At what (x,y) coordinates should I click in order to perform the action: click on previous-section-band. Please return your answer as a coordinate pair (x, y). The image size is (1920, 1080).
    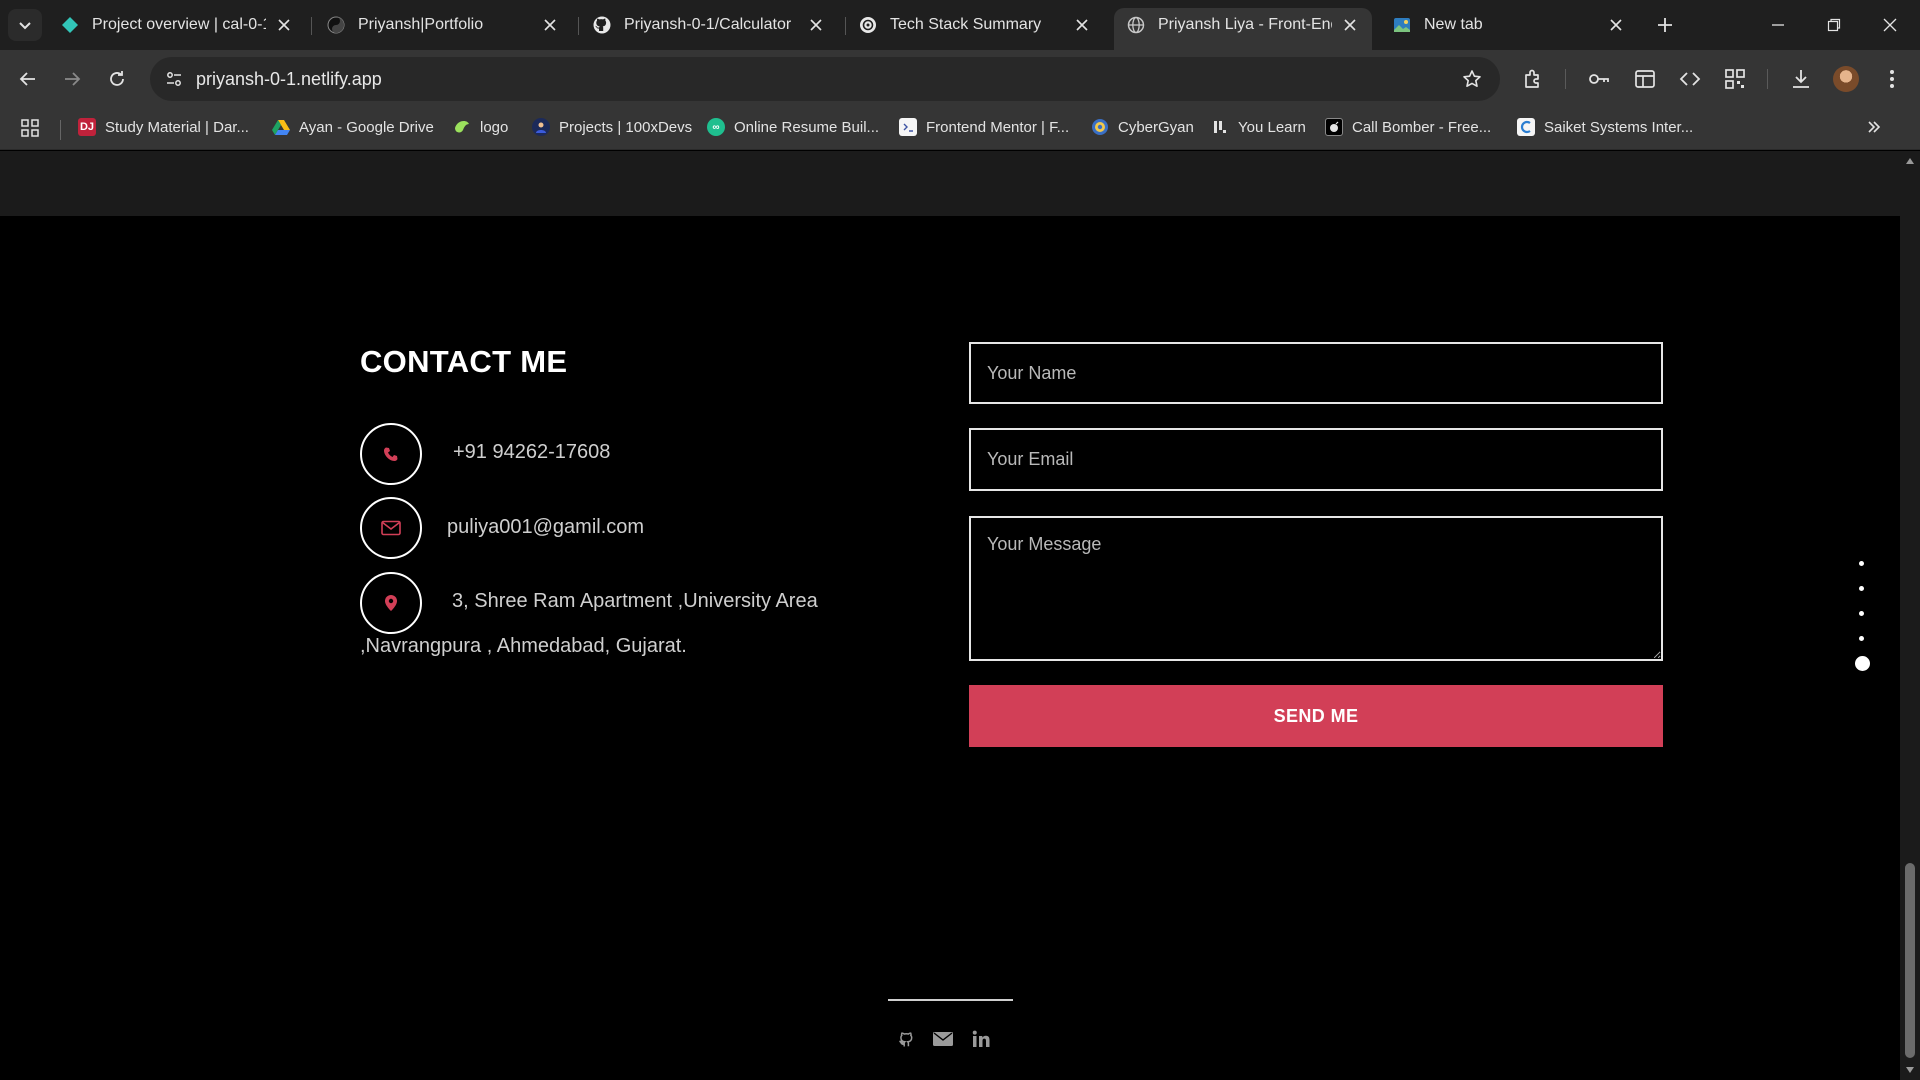
    Looking at the image, I should click on (950, 183).